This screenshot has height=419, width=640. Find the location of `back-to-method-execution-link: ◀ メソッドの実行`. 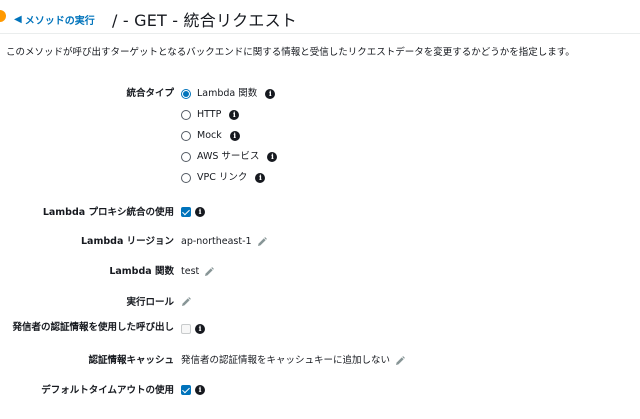

back-to-method-execution-link: ◀ メソッドの実行 is located at coordinates (54, 19).